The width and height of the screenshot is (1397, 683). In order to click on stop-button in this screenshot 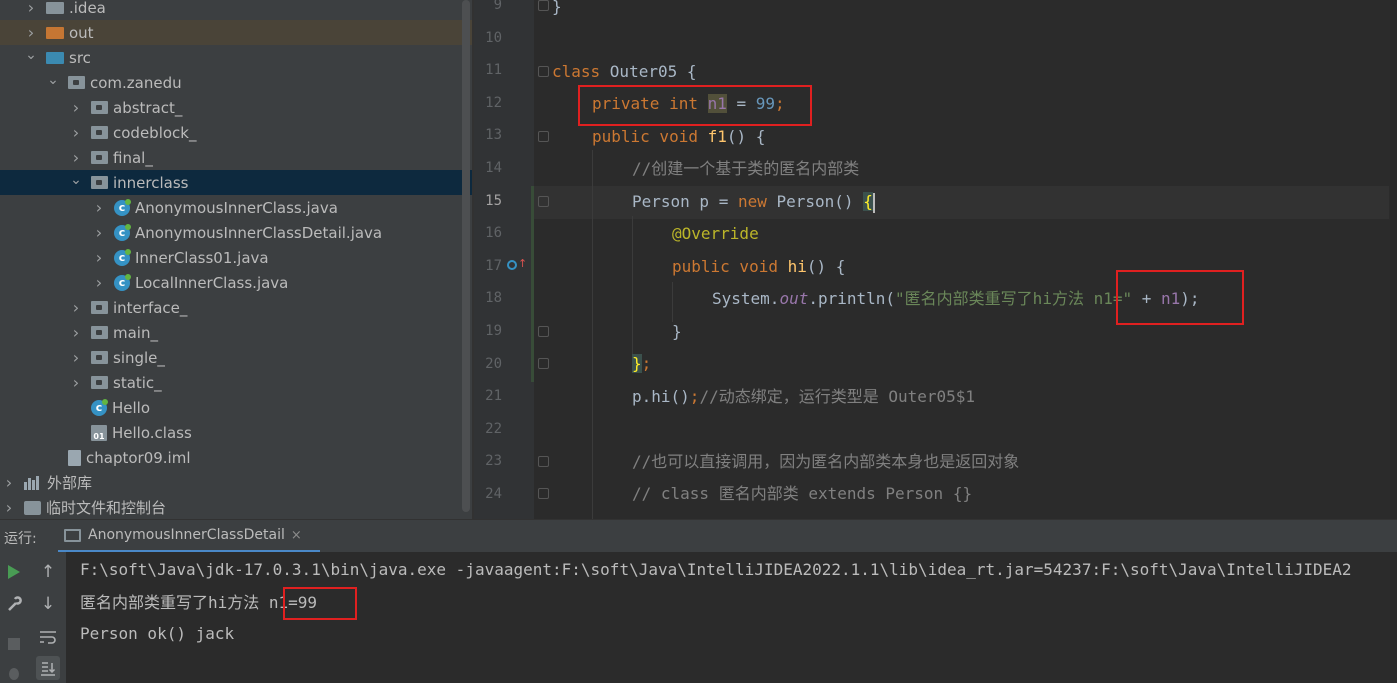, I will do `click(14, 644)`.